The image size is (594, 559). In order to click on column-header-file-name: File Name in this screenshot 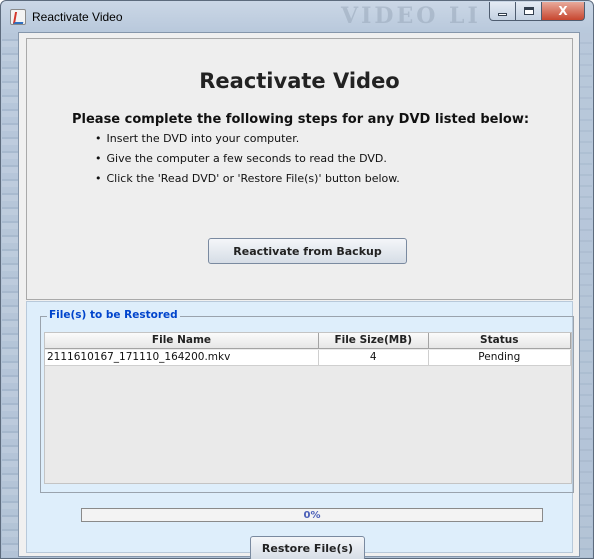, I will do `click(182, 341)`.